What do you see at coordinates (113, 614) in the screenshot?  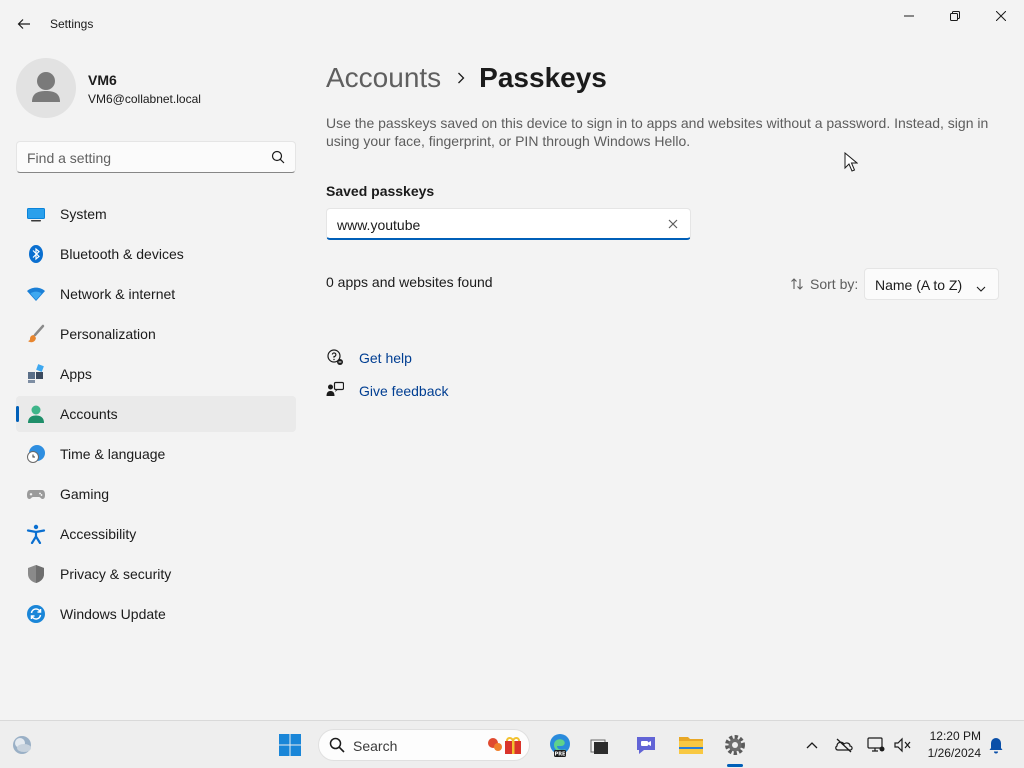 I see `sidebar-item-label: Windows Update` at bounding box center [113, 614].